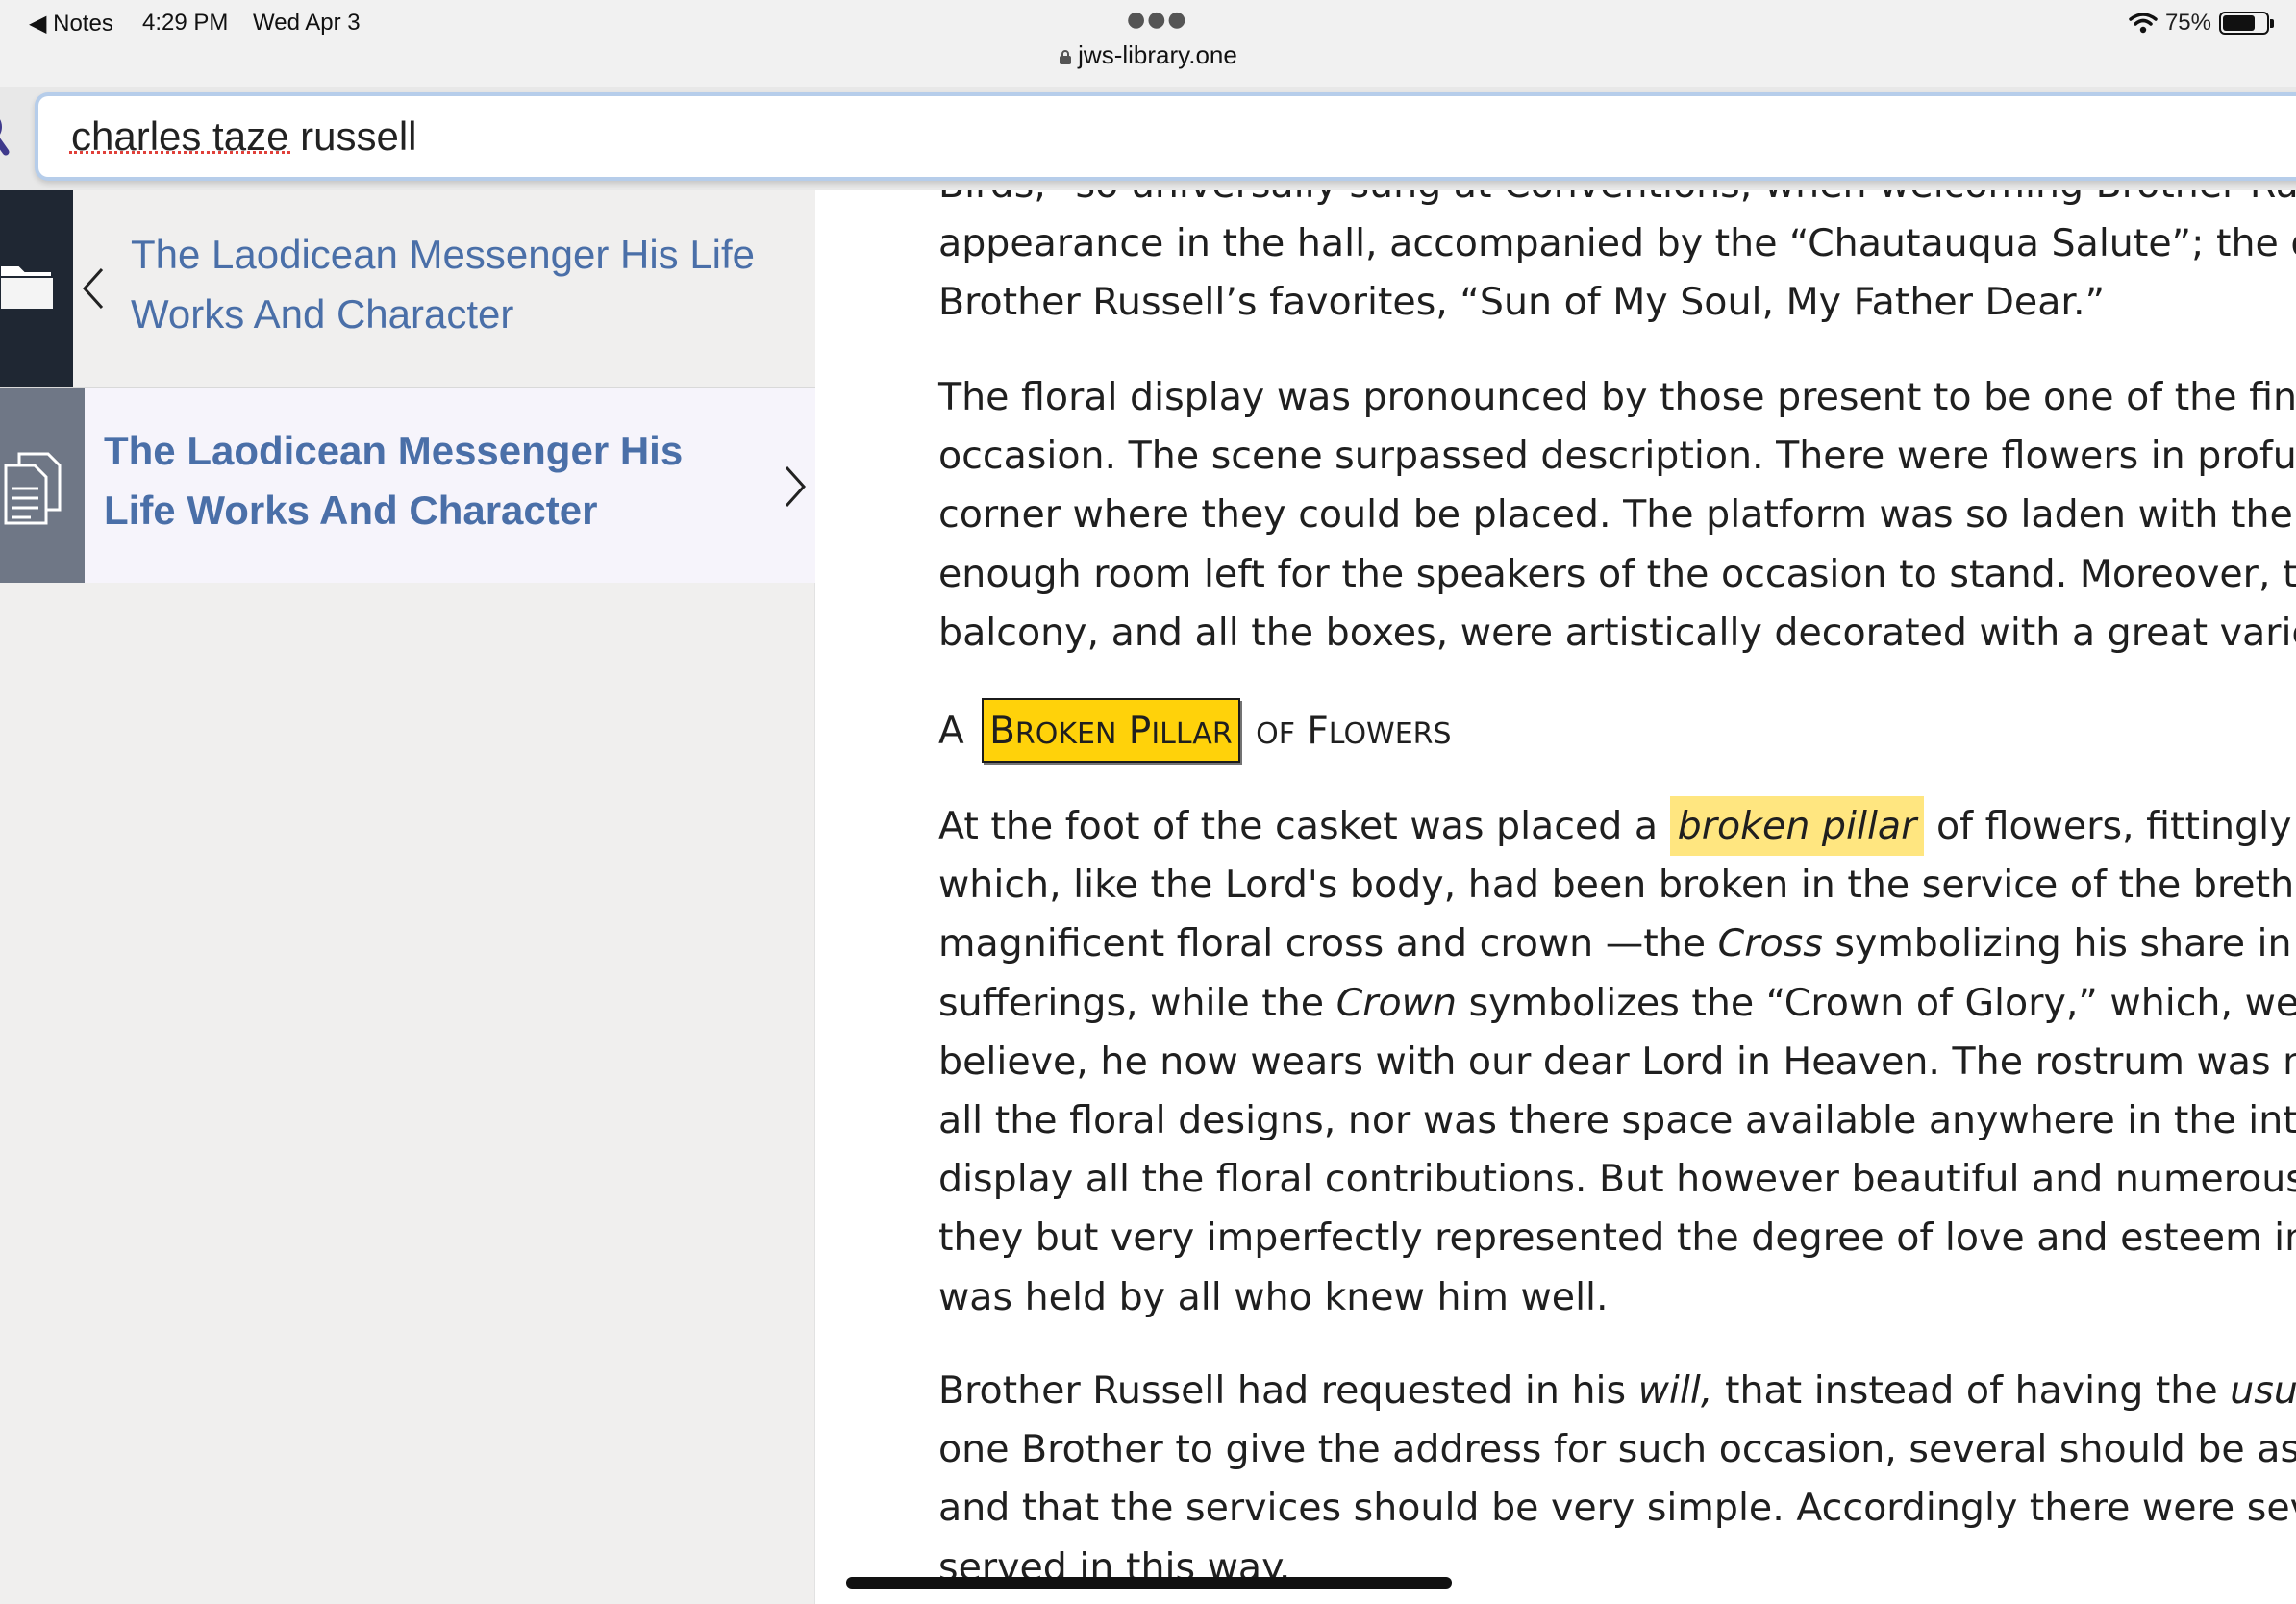  I want to click on folder-icon, so click(27, 287).